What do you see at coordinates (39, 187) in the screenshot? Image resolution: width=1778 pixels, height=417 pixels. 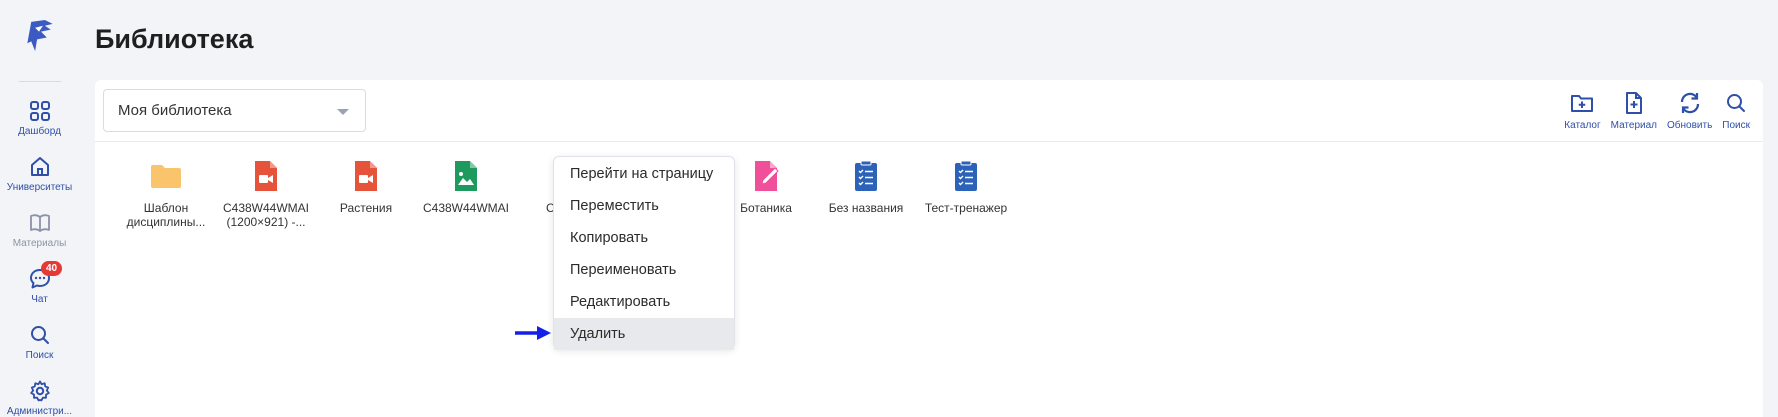 I see `sidebar-item-label: Университеты` at bounding box center [39, 187].